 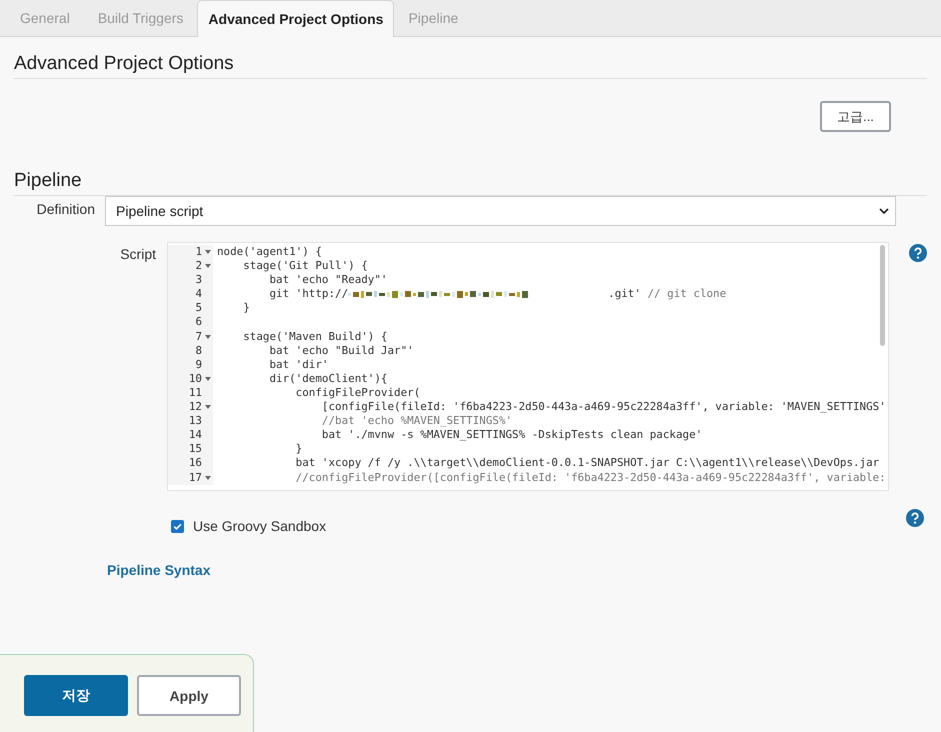 What do you see at coordinates (48, 181) in the screenshot?
I see `section-title: Pipeline` at bounding box center [48, 181].